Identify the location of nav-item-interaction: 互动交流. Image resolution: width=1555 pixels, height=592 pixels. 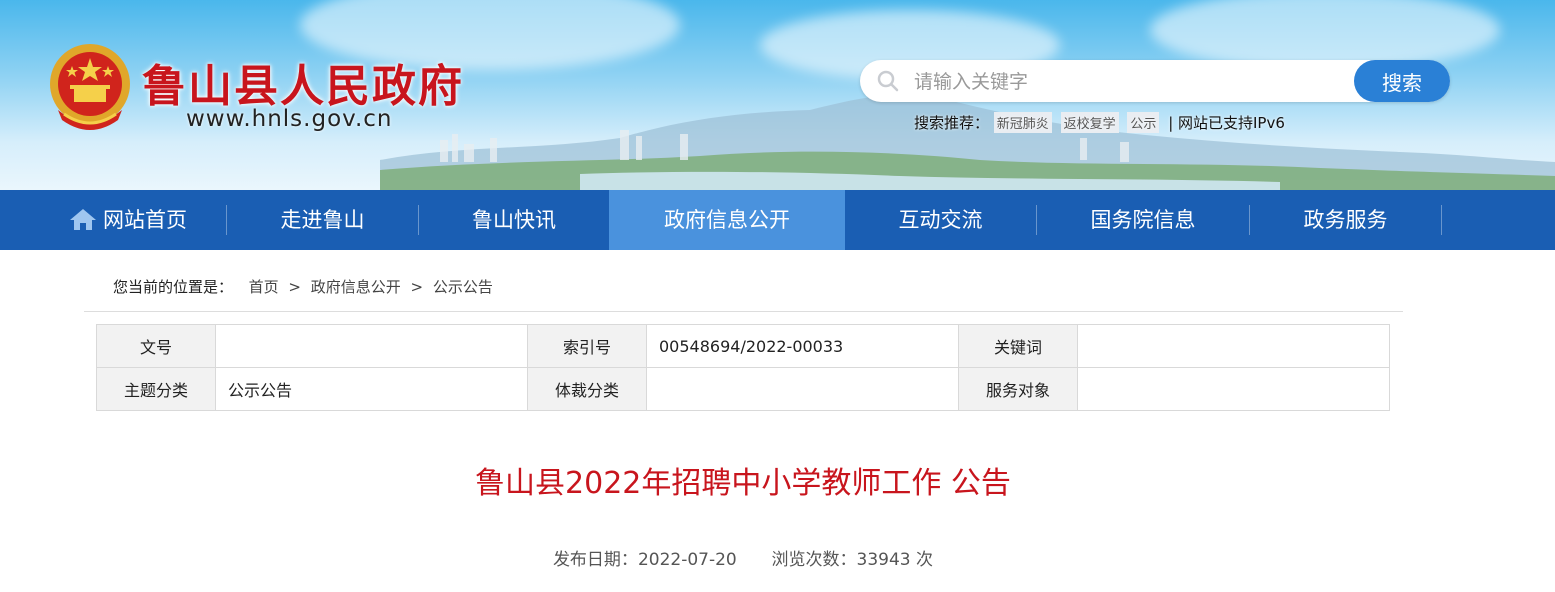
(940, 220).